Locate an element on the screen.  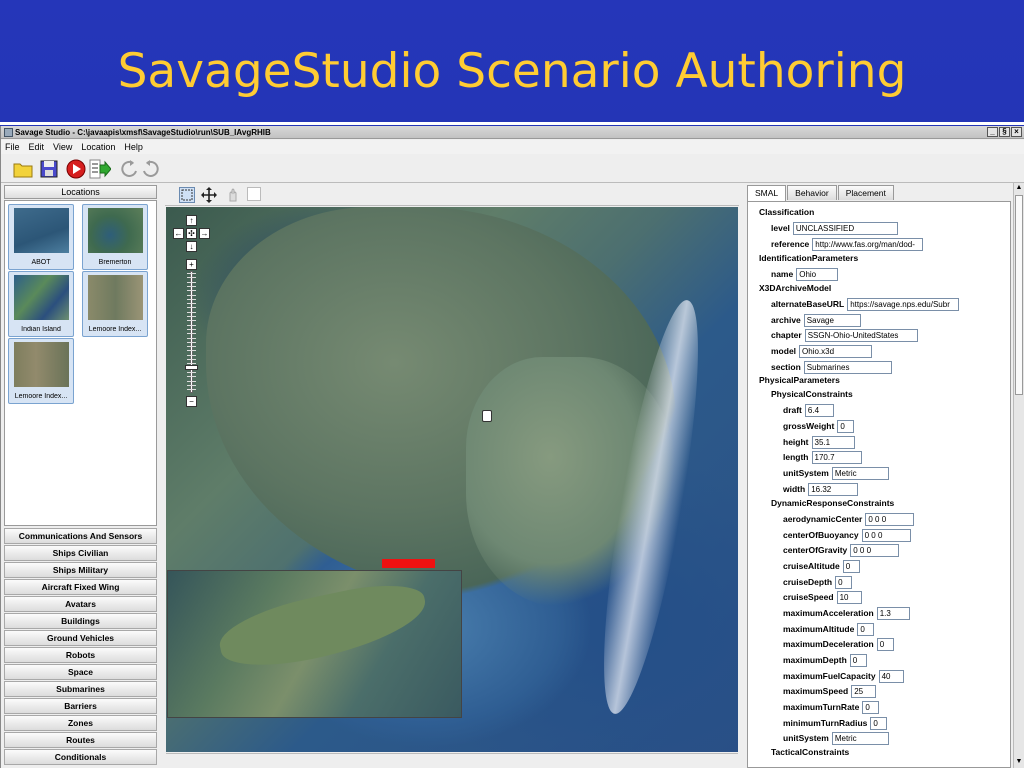
locations-header: Locations is located at coordinates (80, 192).